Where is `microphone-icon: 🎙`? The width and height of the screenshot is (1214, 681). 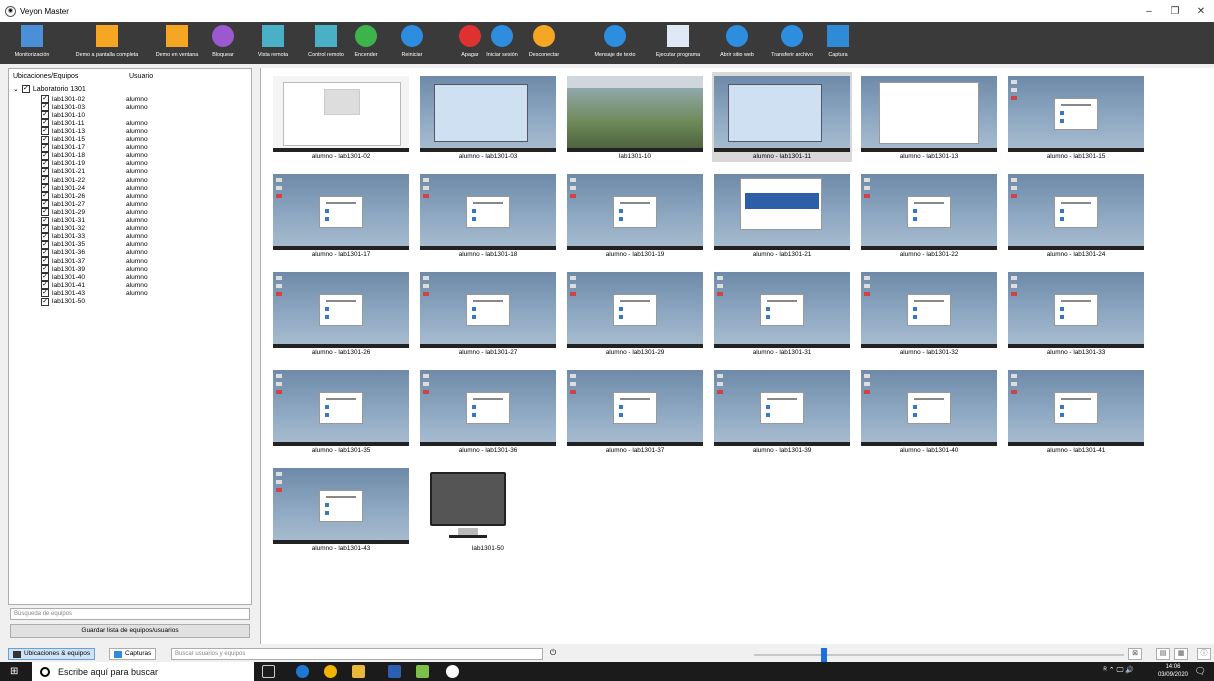 microphone-icon: 🎙 is located at coordinates (242, 671).